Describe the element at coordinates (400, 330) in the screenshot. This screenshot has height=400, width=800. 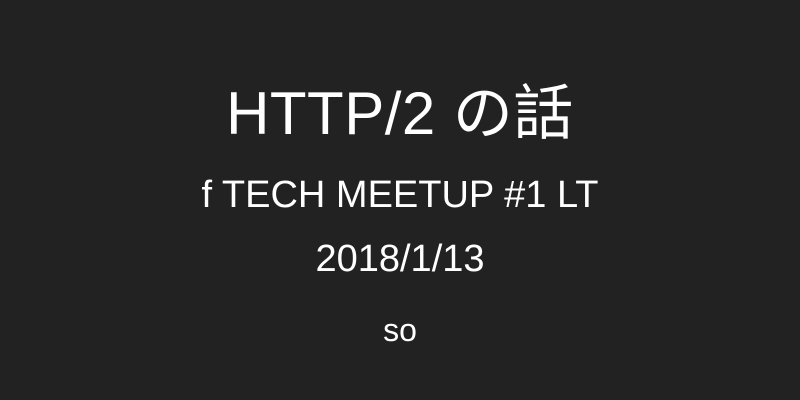
I see `slide-author: so` at that location.